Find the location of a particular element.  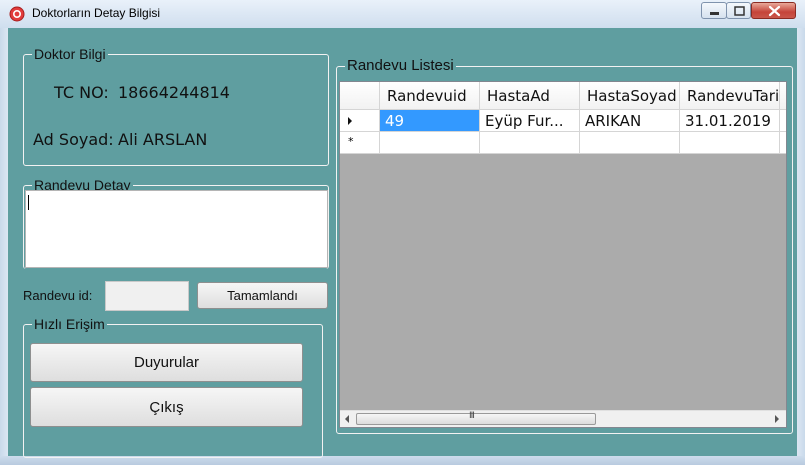

column-header-hastaad: HastaAd is located at coordinates (530, 96).